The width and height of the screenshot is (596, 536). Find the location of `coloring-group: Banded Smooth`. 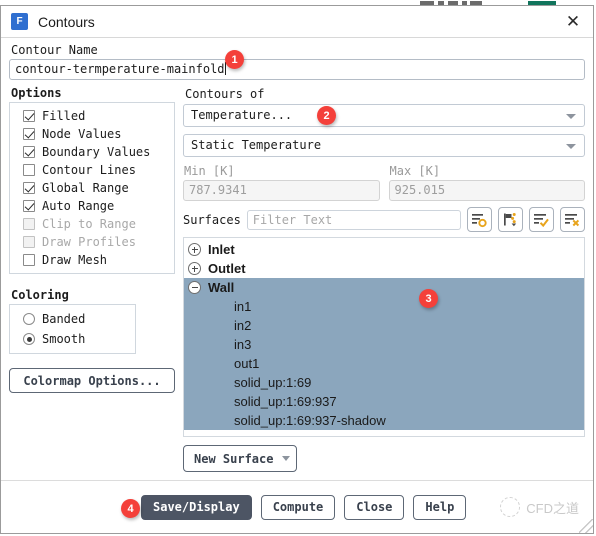

coloring-group: Banded Smooth is located at coordinates (72, 329).